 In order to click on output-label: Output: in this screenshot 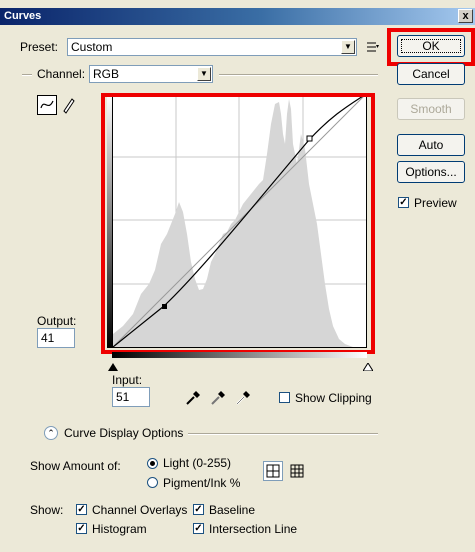, I will do `click(57, 321)`.